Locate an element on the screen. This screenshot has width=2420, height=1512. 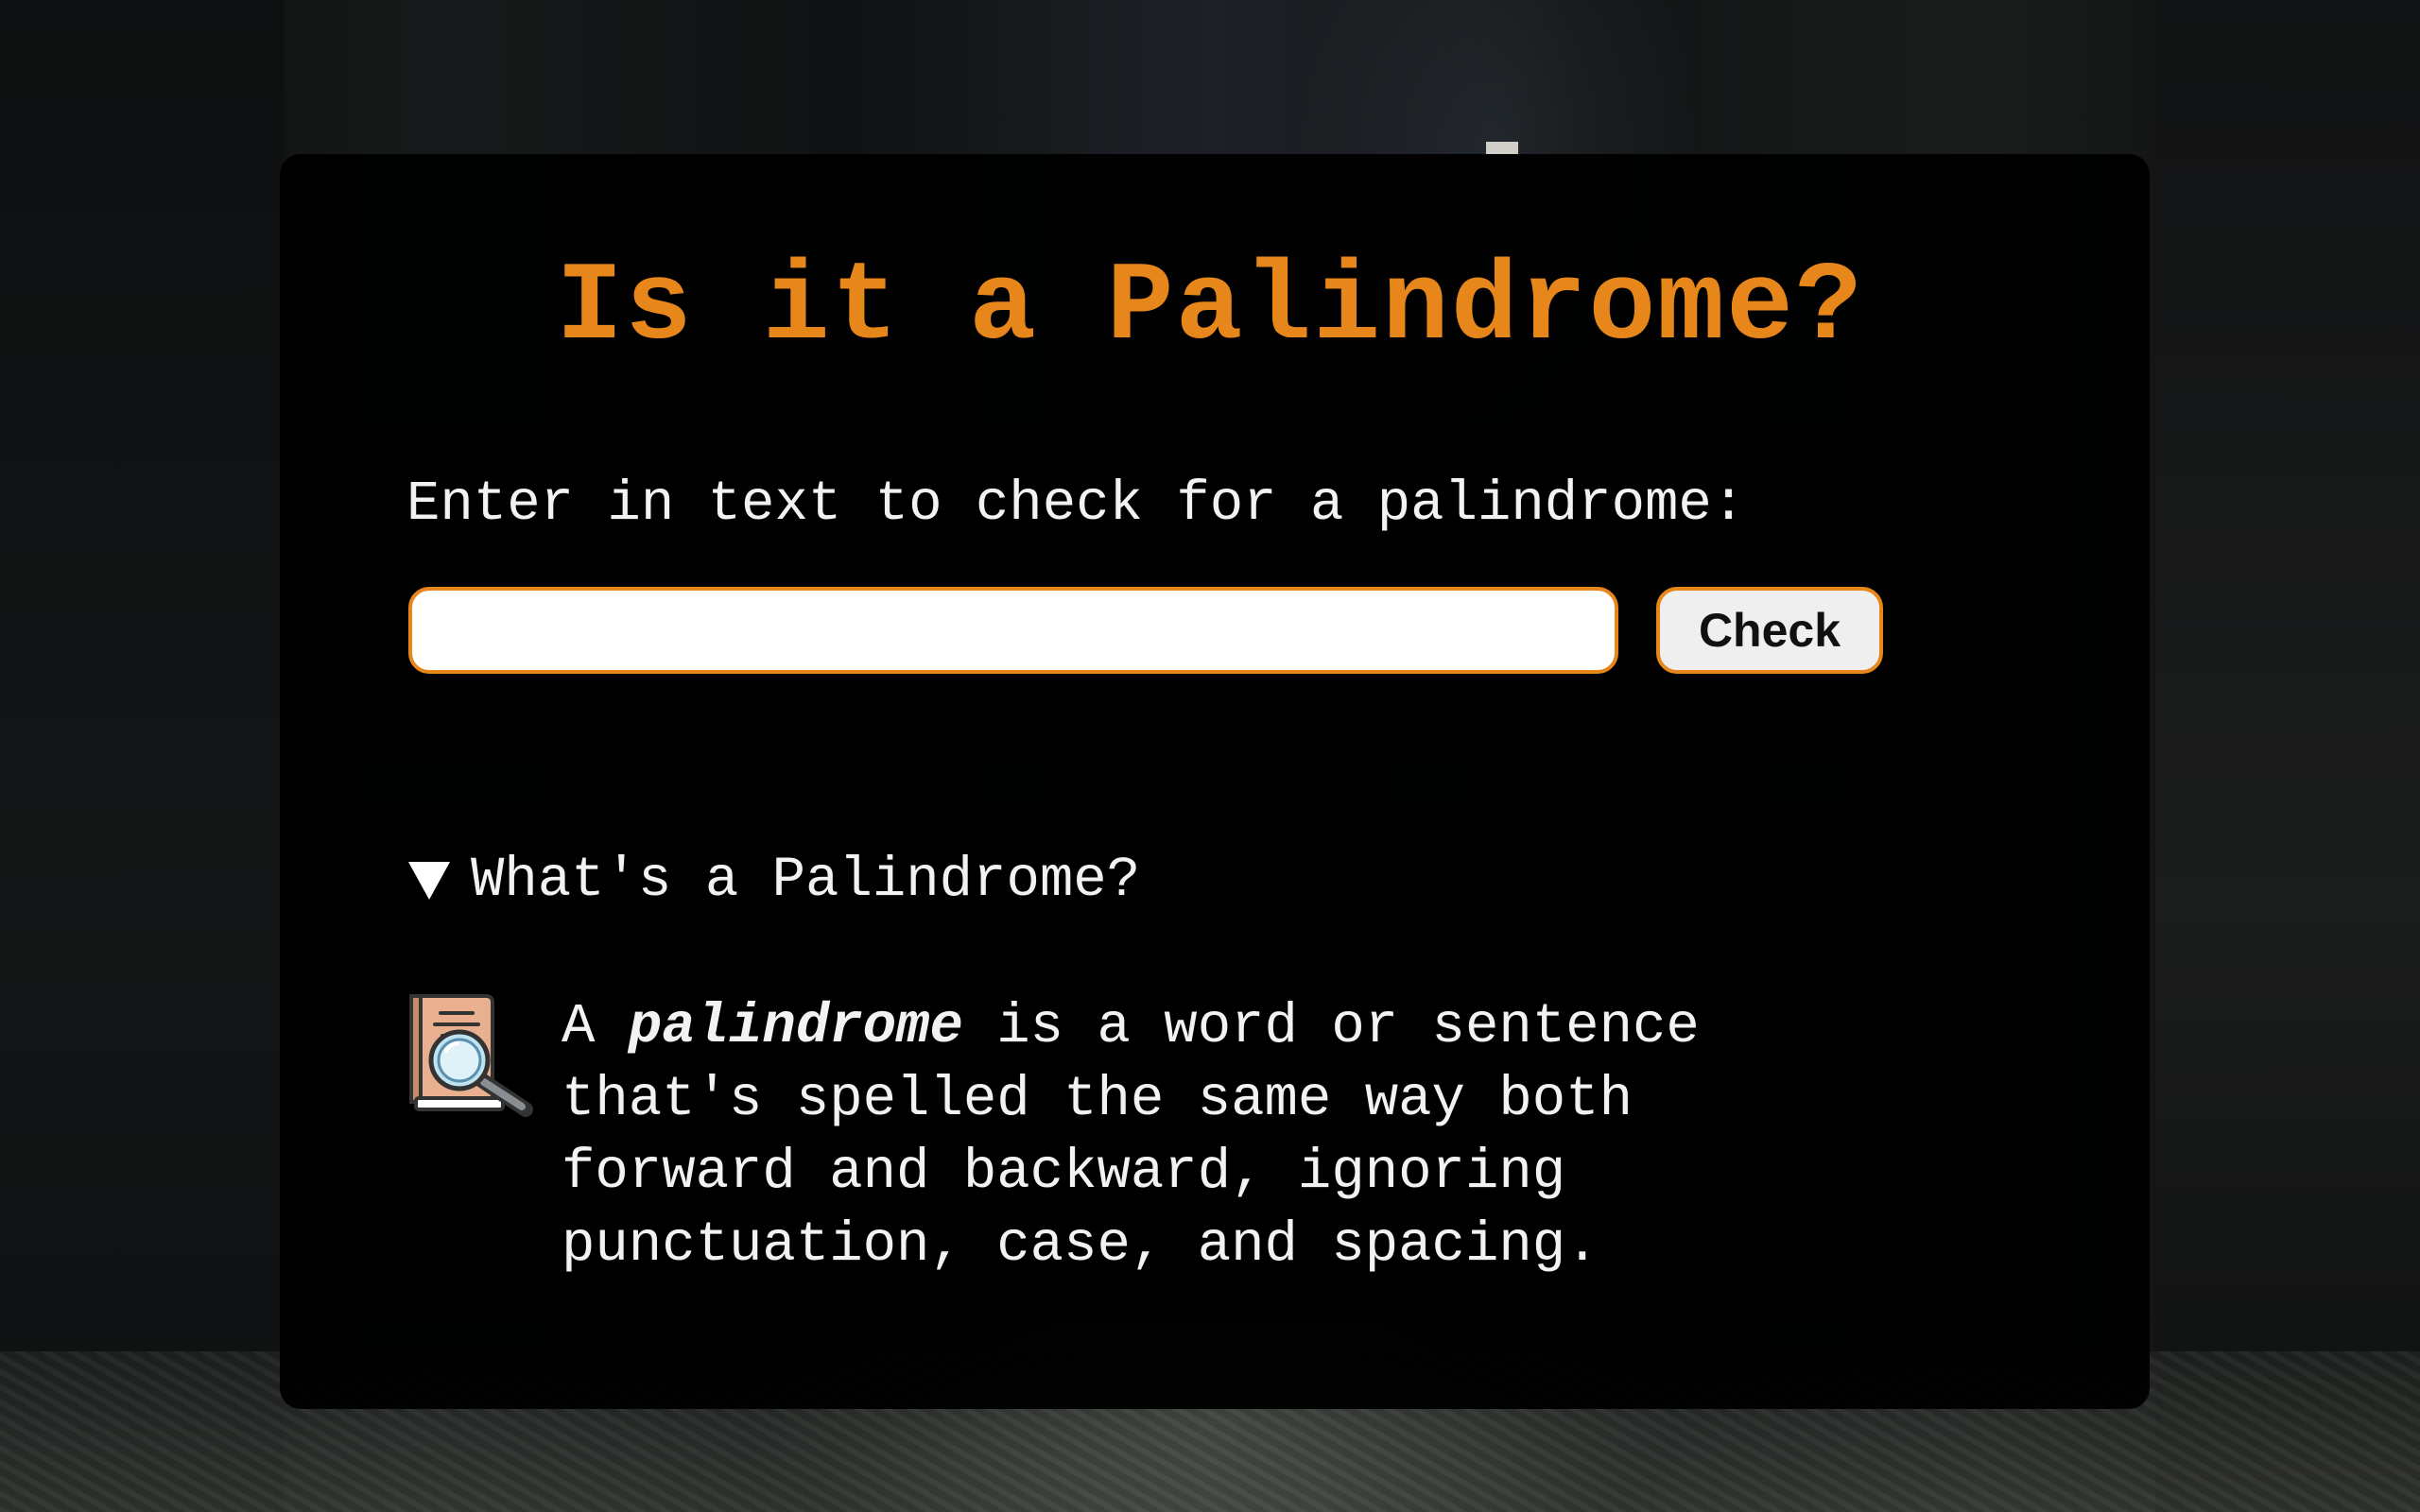
definition-line1-rest: is a word or sentence is located at coordinates (1331, 1026).